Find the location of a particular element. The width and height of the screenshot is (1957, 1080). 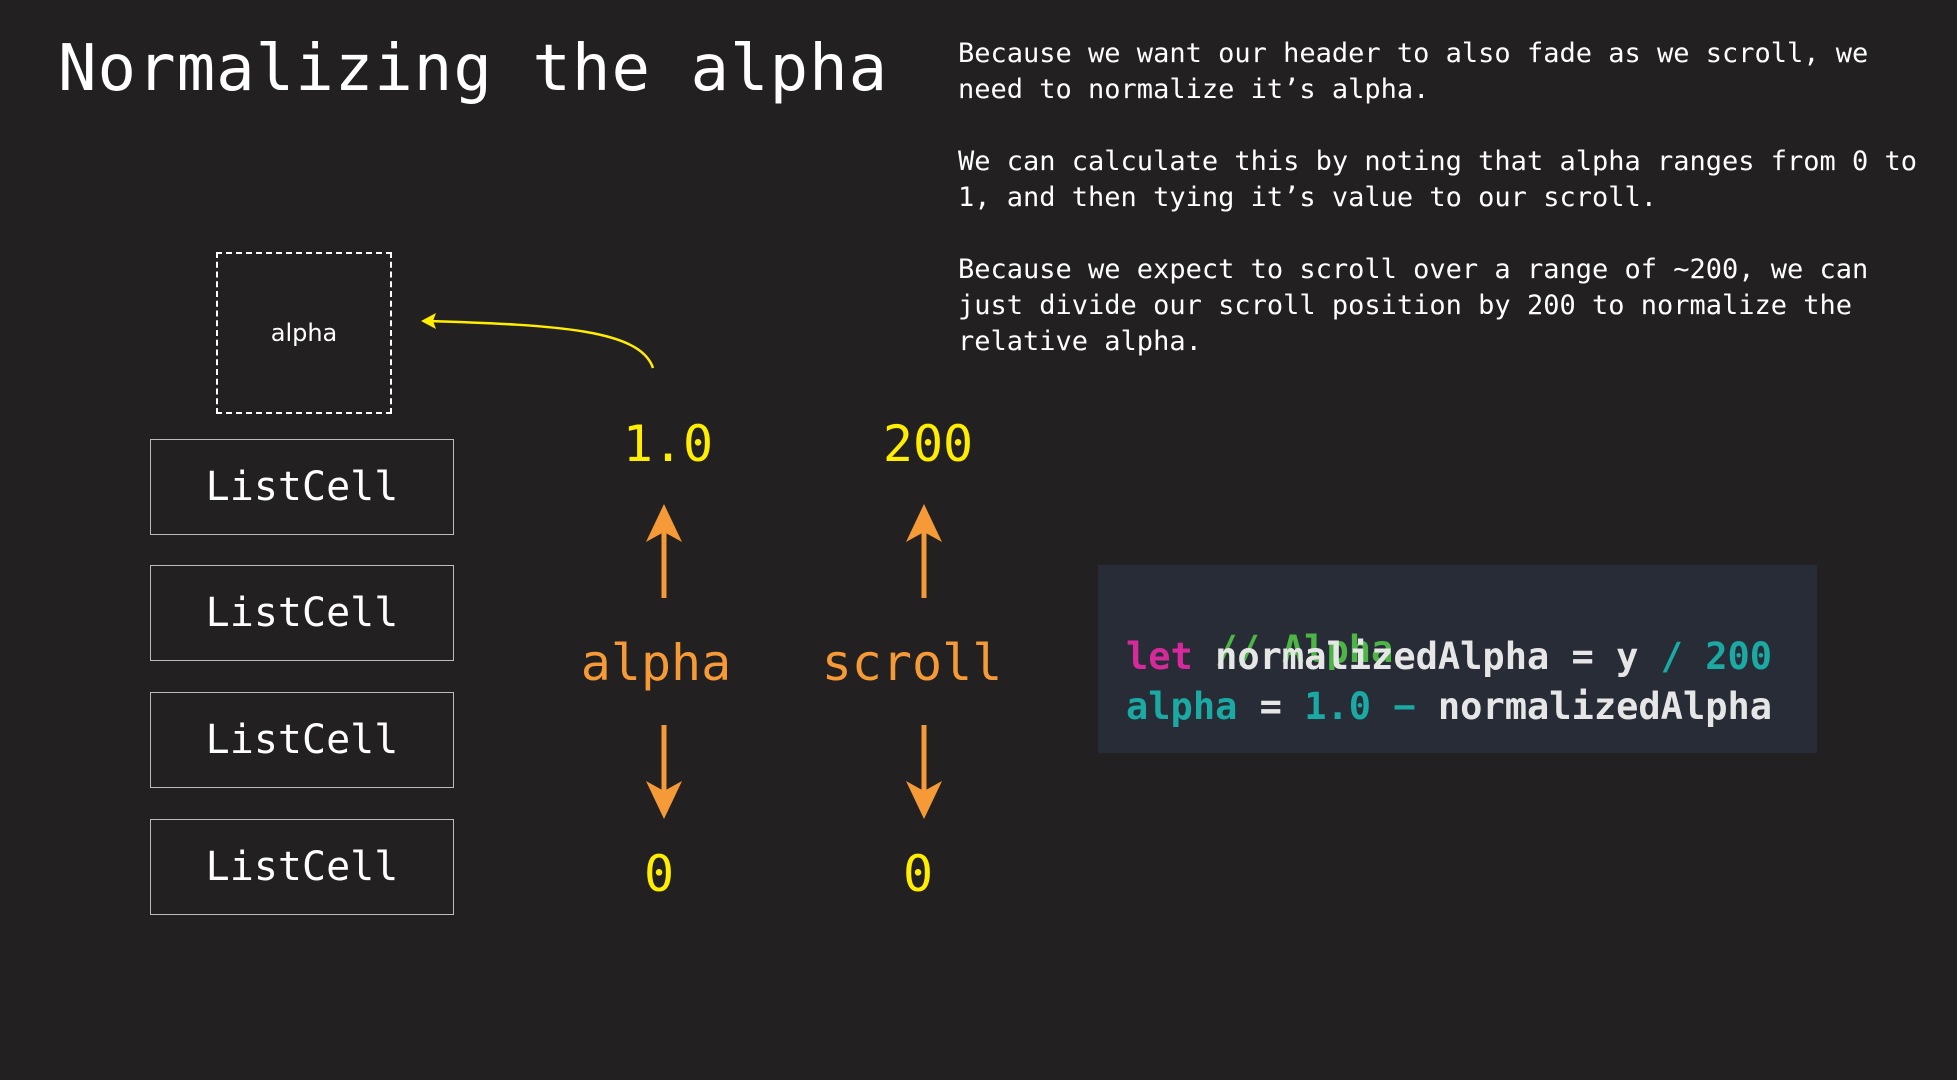

code-line: let normalizedAlpha = y / 200 is located at coordinates (1449, 656).